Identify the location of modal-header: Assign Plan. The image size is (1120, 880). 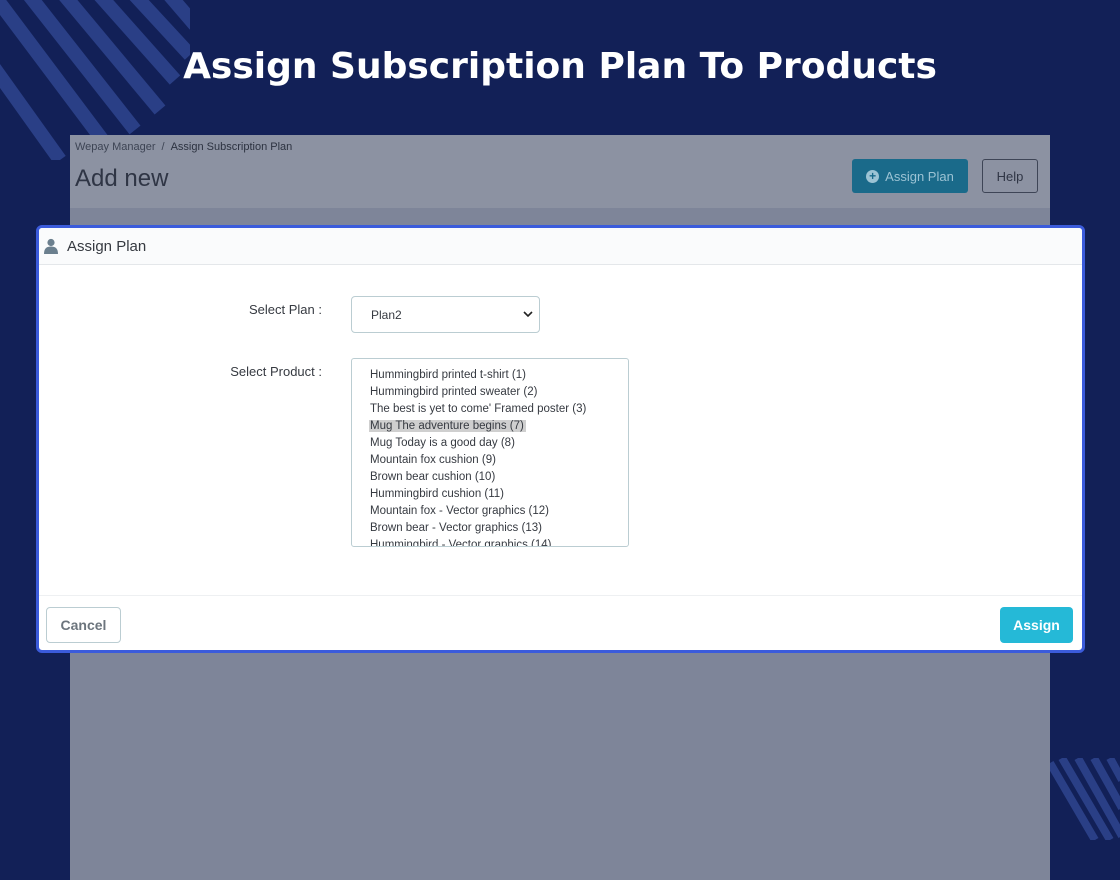
(560, 246).